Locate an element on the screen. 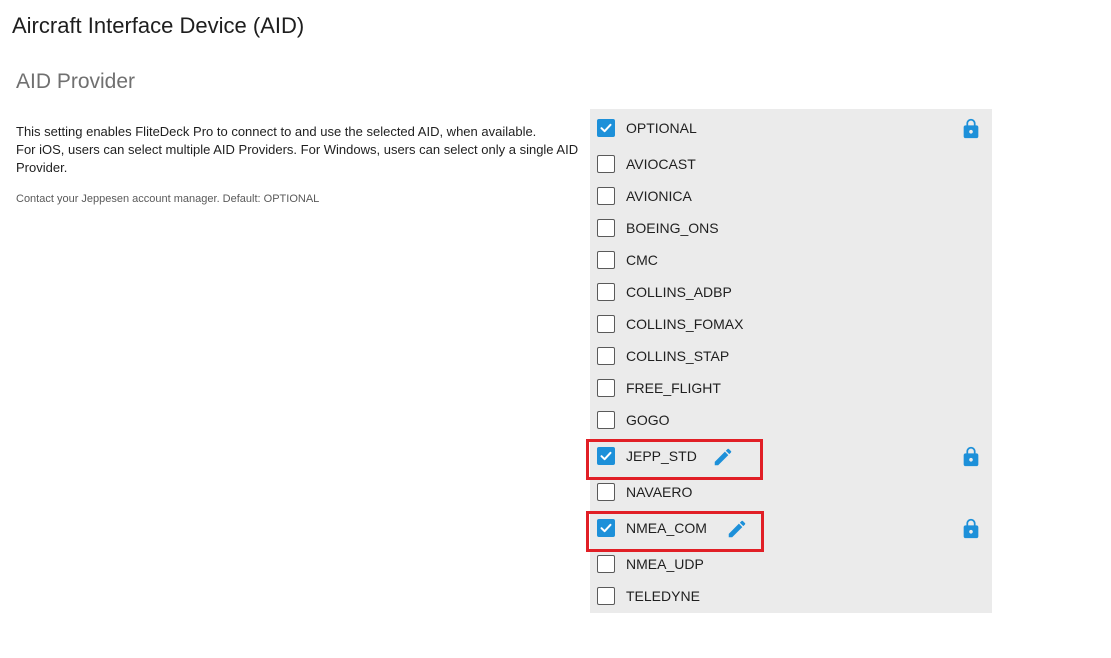 The image size is (1111, 658). option-row-free-flight: FREE_FLIGHT is located at coordinates (791, 388).